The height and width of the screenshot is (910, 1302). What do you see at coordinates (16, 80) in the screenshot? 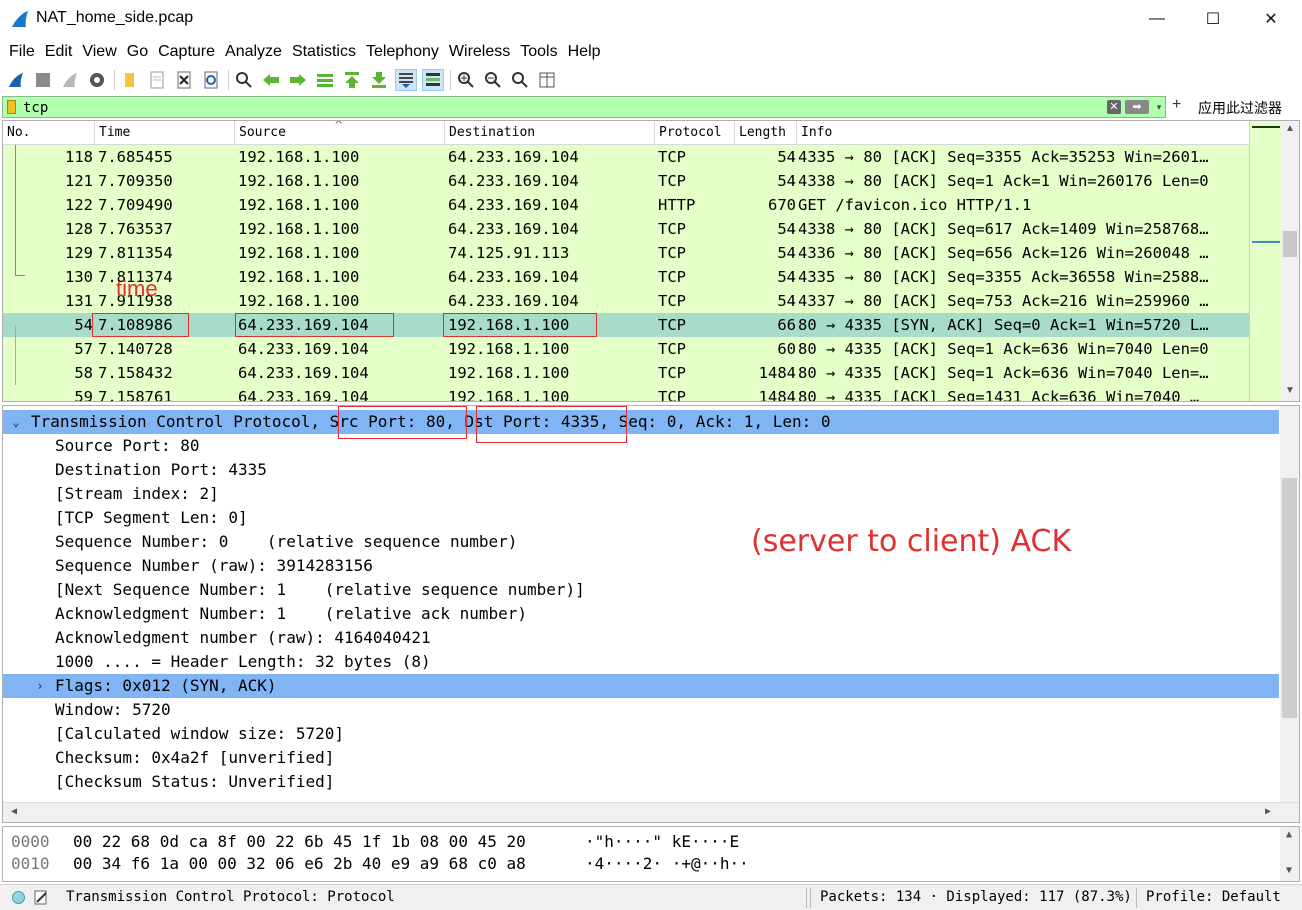
I see `start-capture-button` at bounding box center [16, 80].